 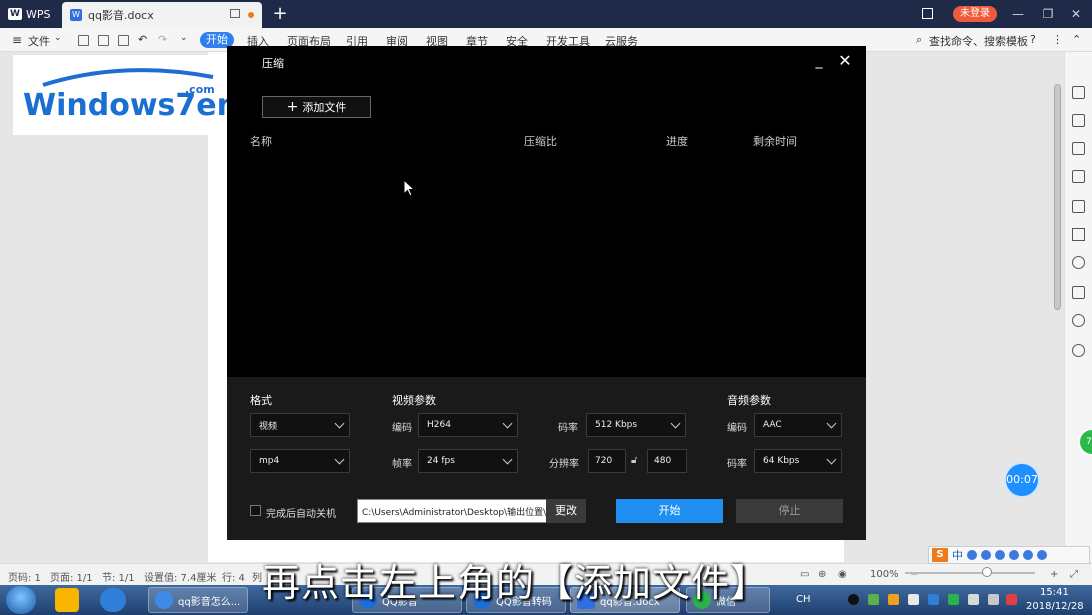 I want to click on dialog-minimize-icon: _, so click(x=819, y=62).